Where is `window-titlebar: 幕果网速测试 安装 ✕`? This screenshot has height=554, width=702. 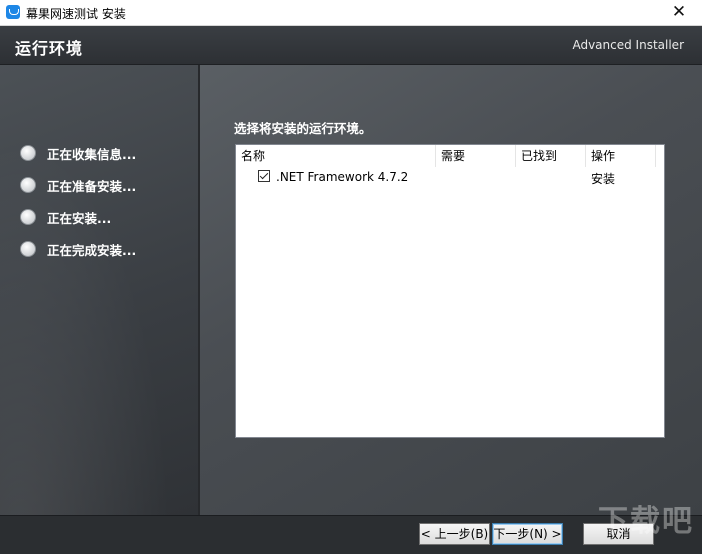 window-titlebar: 幕果网速测试 安装 ✕ is located at coordinates (351, 13).